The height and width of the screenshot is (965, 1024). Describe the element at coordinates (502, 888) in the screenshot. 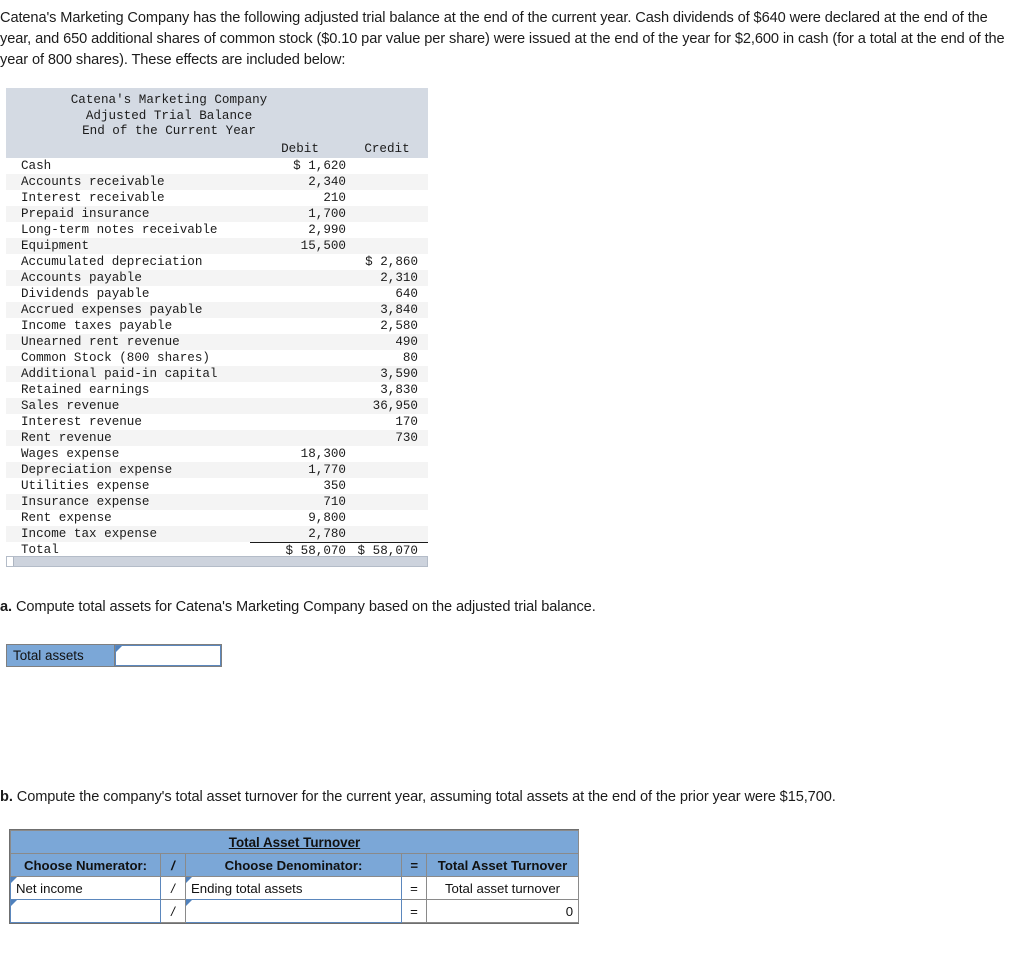

I see `result-label-row-1: Total asset turnover` at that location.